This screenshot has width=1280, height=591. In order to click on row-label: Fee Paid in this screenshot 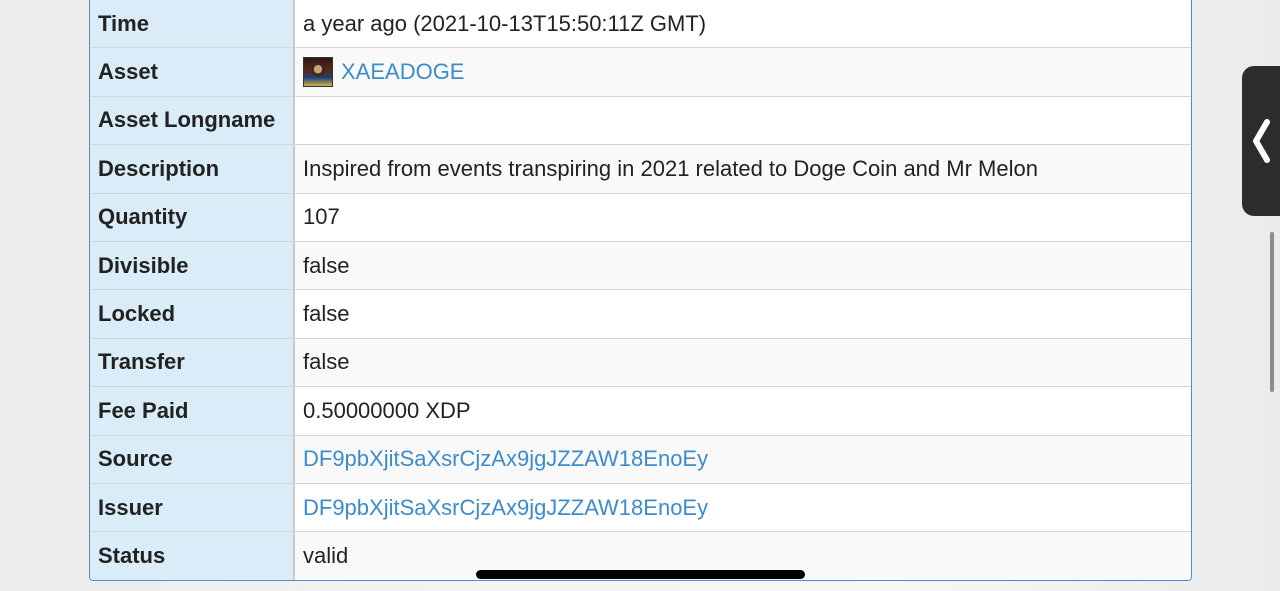, I will do `click(192, 411)`.